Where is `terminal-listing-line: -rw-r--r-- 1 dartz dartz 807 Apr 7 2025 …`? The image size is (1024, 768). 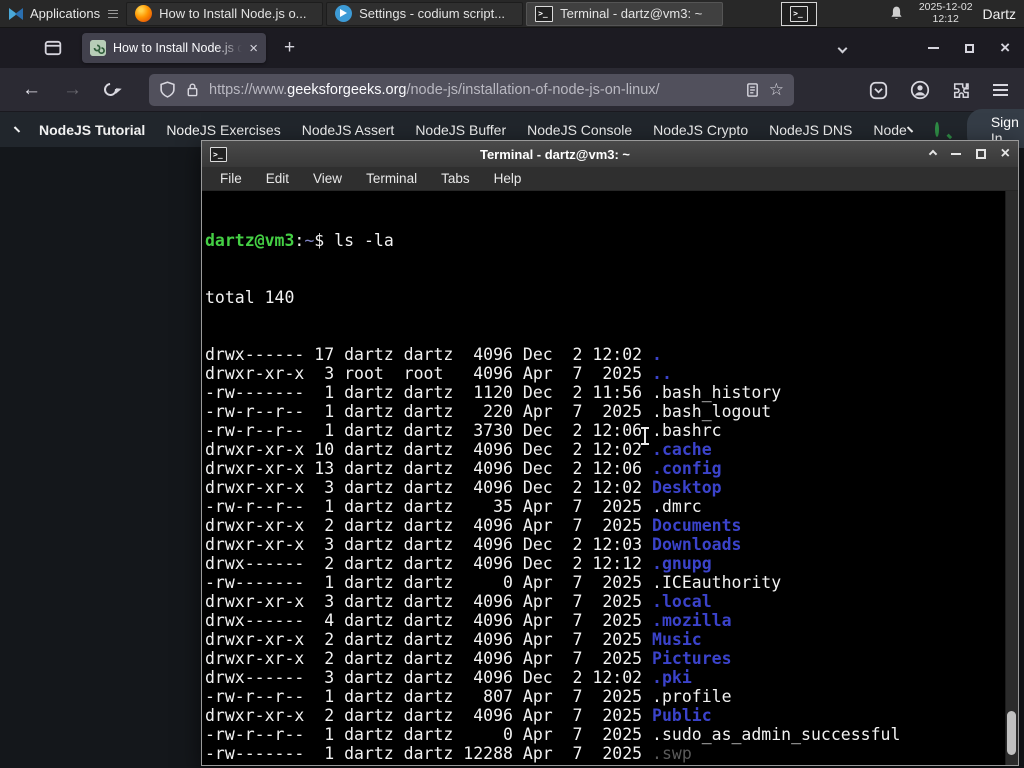 terminal-listing-line: -rw-r--r-- 1 dartz dartz 807 Apr 7 2025 … is located at coordinates (611, 696).